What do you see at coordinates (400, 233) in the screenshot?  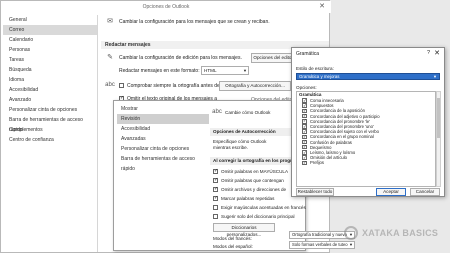 I see `watermark-text: XATAKA BASICS` at bounding box center [400, 233].